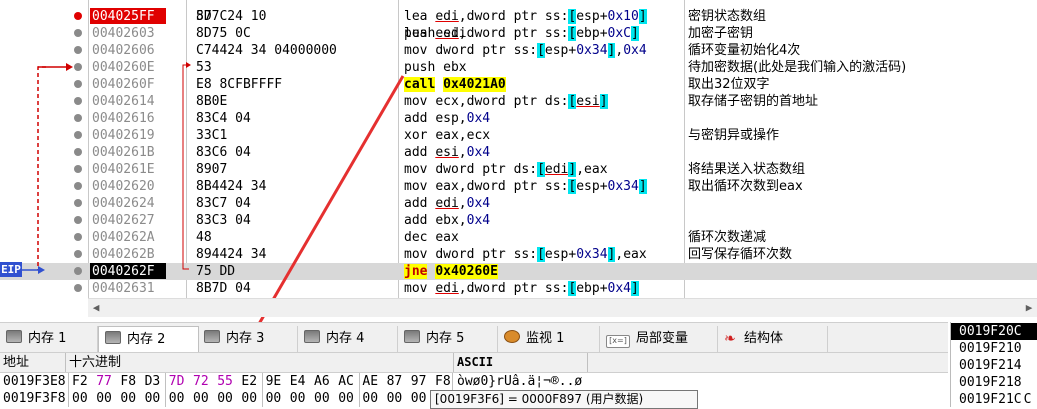 The height and width of the screenshot is (409, 1037). What do you see at coordinates (518, 271) in the screenshot?
I see `disasm-row: 0040262F 75 DD jne 0x40260E` at bounding box center [518, 271].